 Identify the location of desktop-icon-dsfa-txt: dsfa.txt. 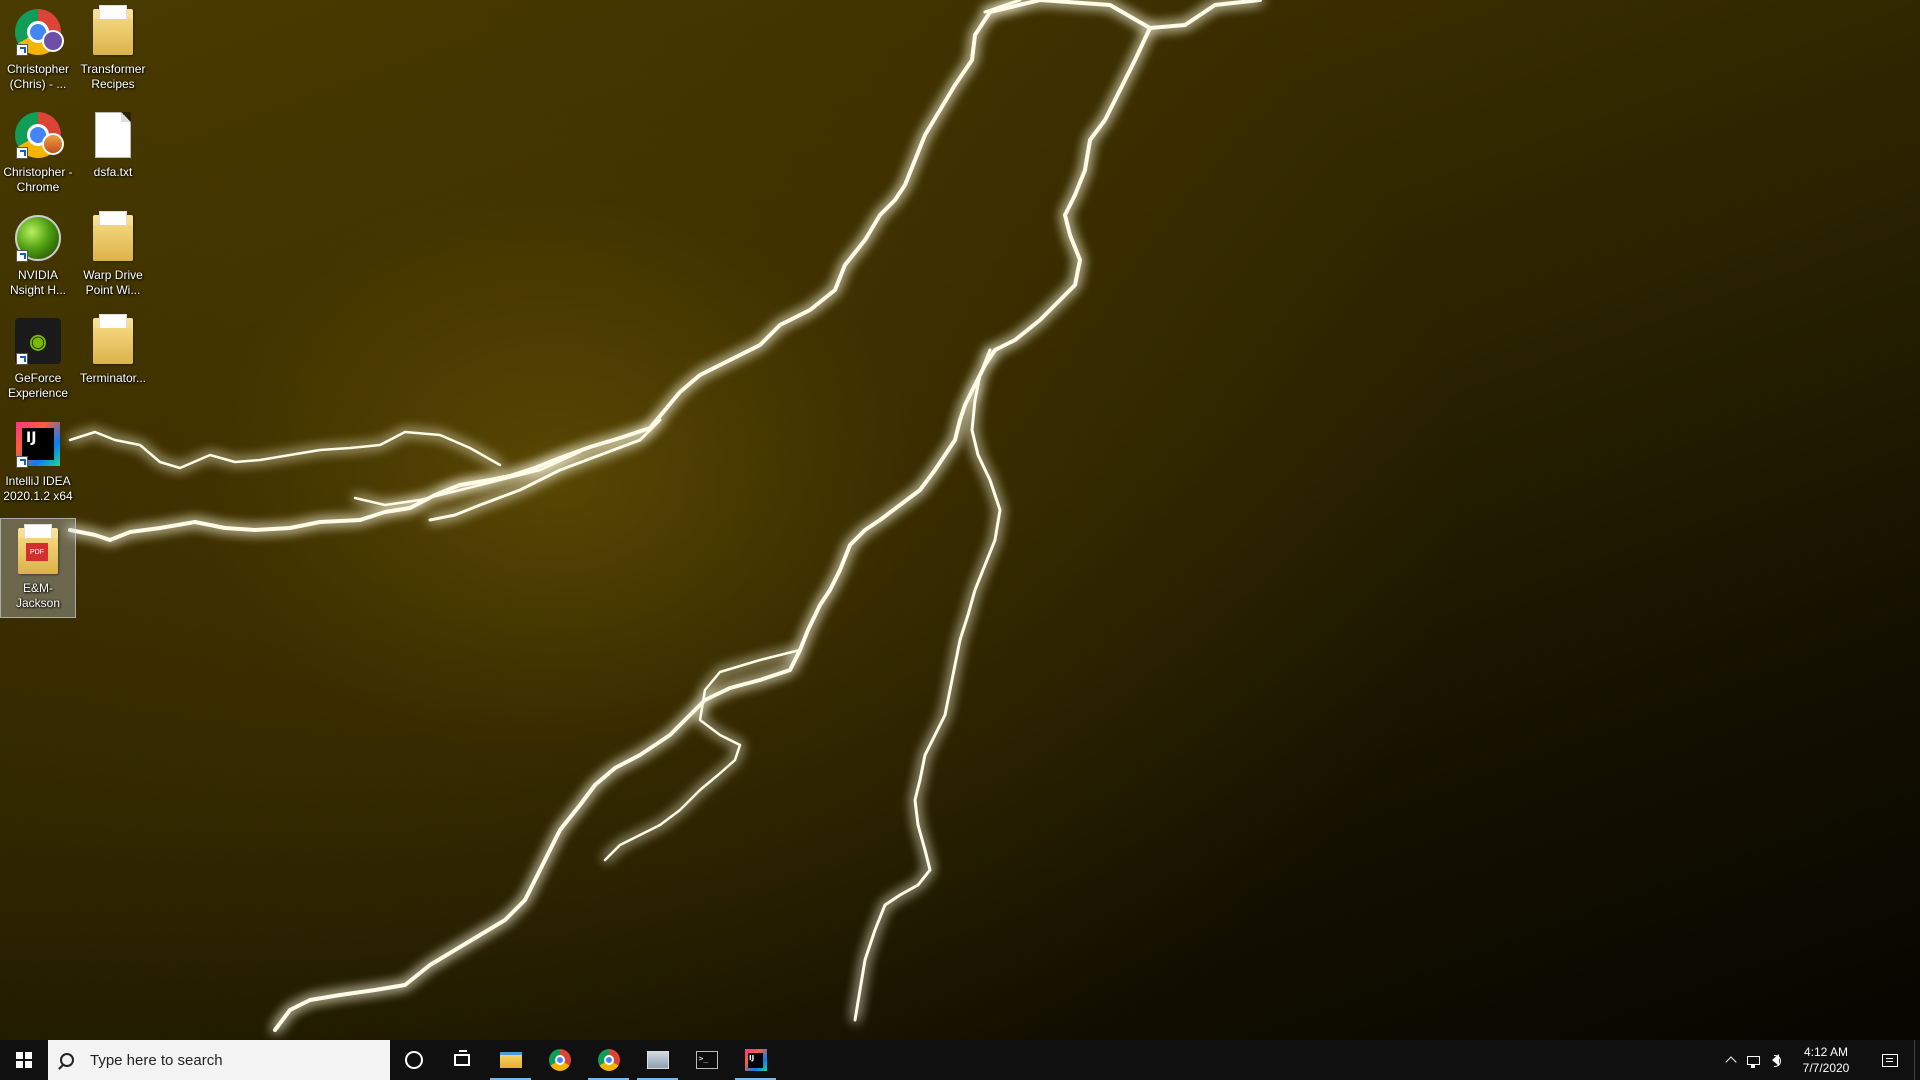
(113, 153).